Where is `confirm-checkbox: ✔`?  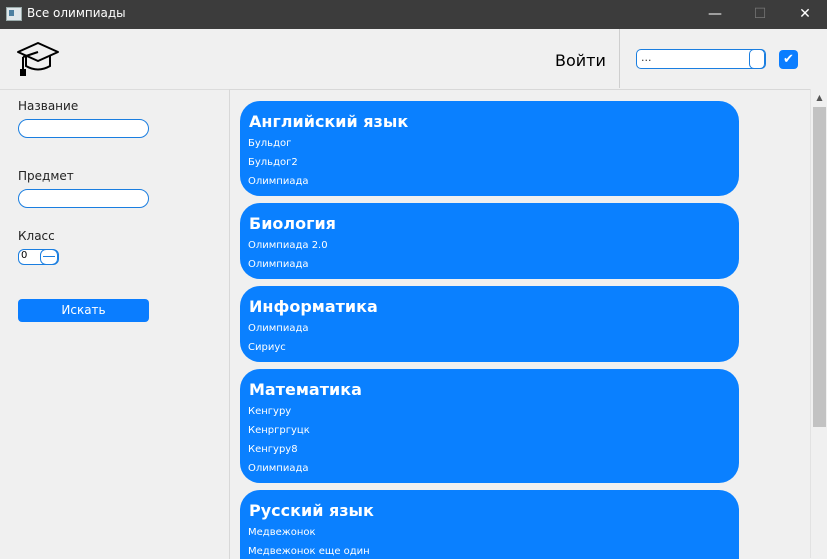 confirm-checkbox: ✔ is located at coordinates (788, 59).